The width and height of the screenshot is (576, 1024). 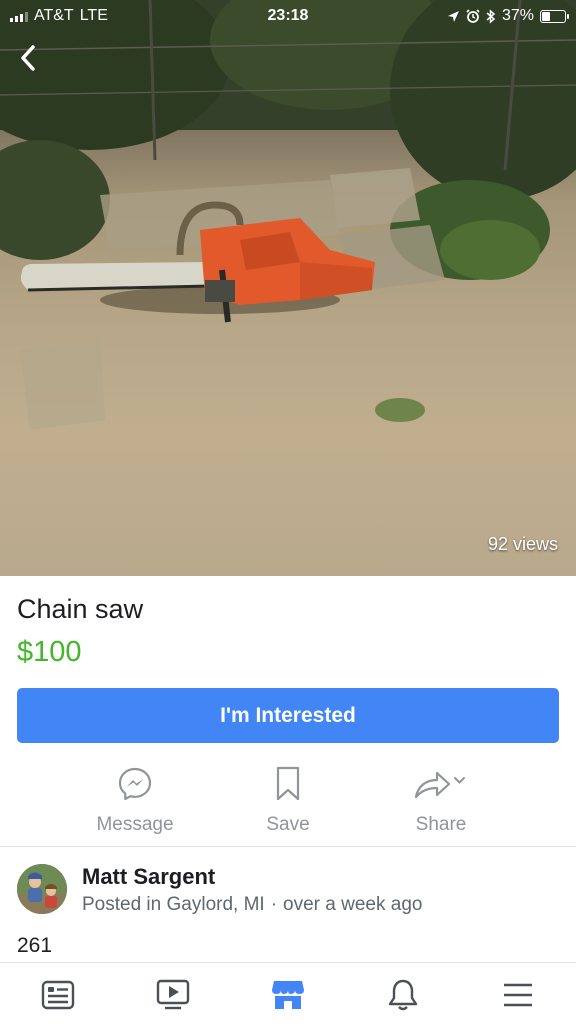 I want to click on status-bar: AT&T LTE 23:18 37%, so click(x=288, y=16).